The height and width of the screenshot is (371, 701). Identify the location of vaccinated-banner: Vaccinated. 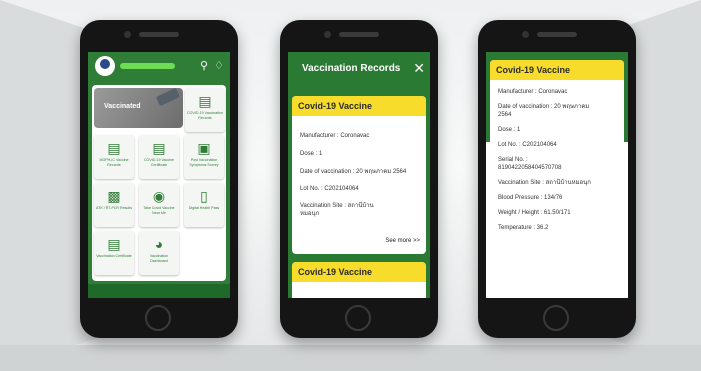
(138, 107).